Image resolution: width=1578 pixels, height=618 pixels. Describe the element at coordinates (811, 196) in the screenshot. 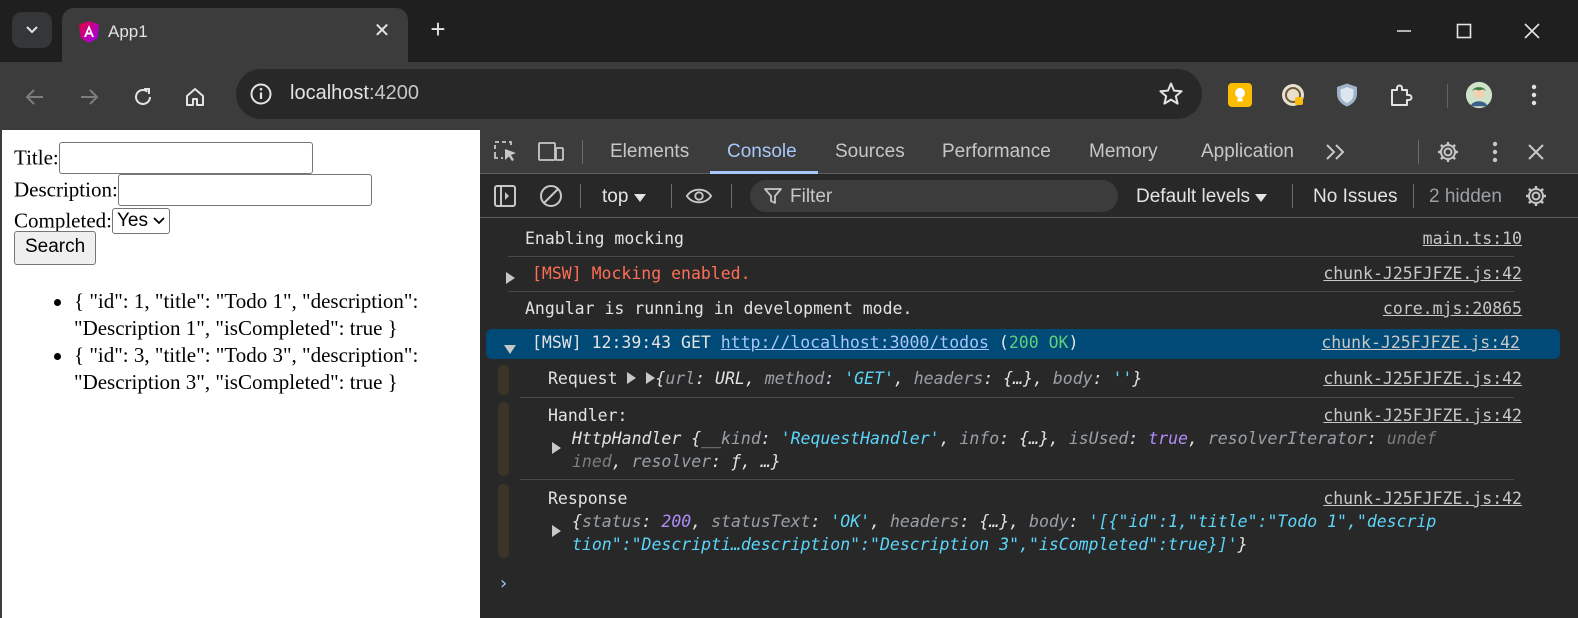

I see `filter-placeholder: Filter` at that location.